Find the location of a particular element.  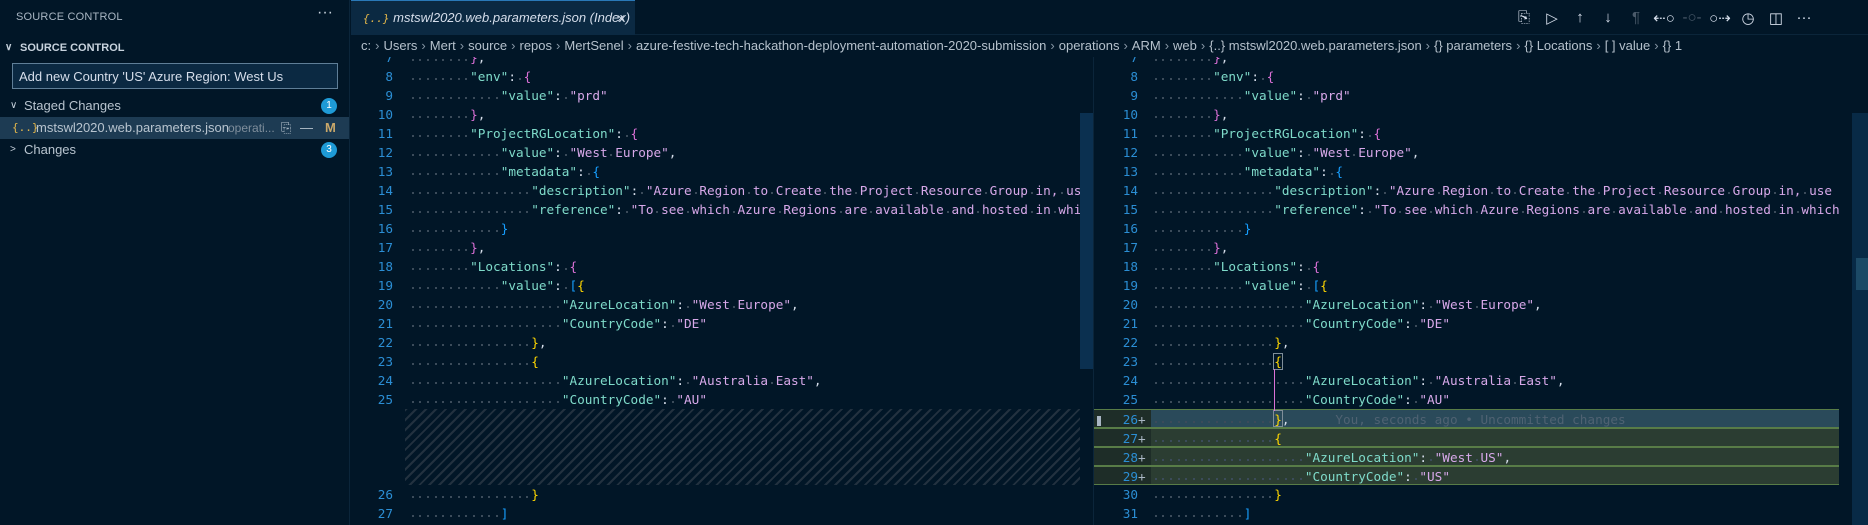

json-string: "West Europe" is located at coordinates (741, 304).